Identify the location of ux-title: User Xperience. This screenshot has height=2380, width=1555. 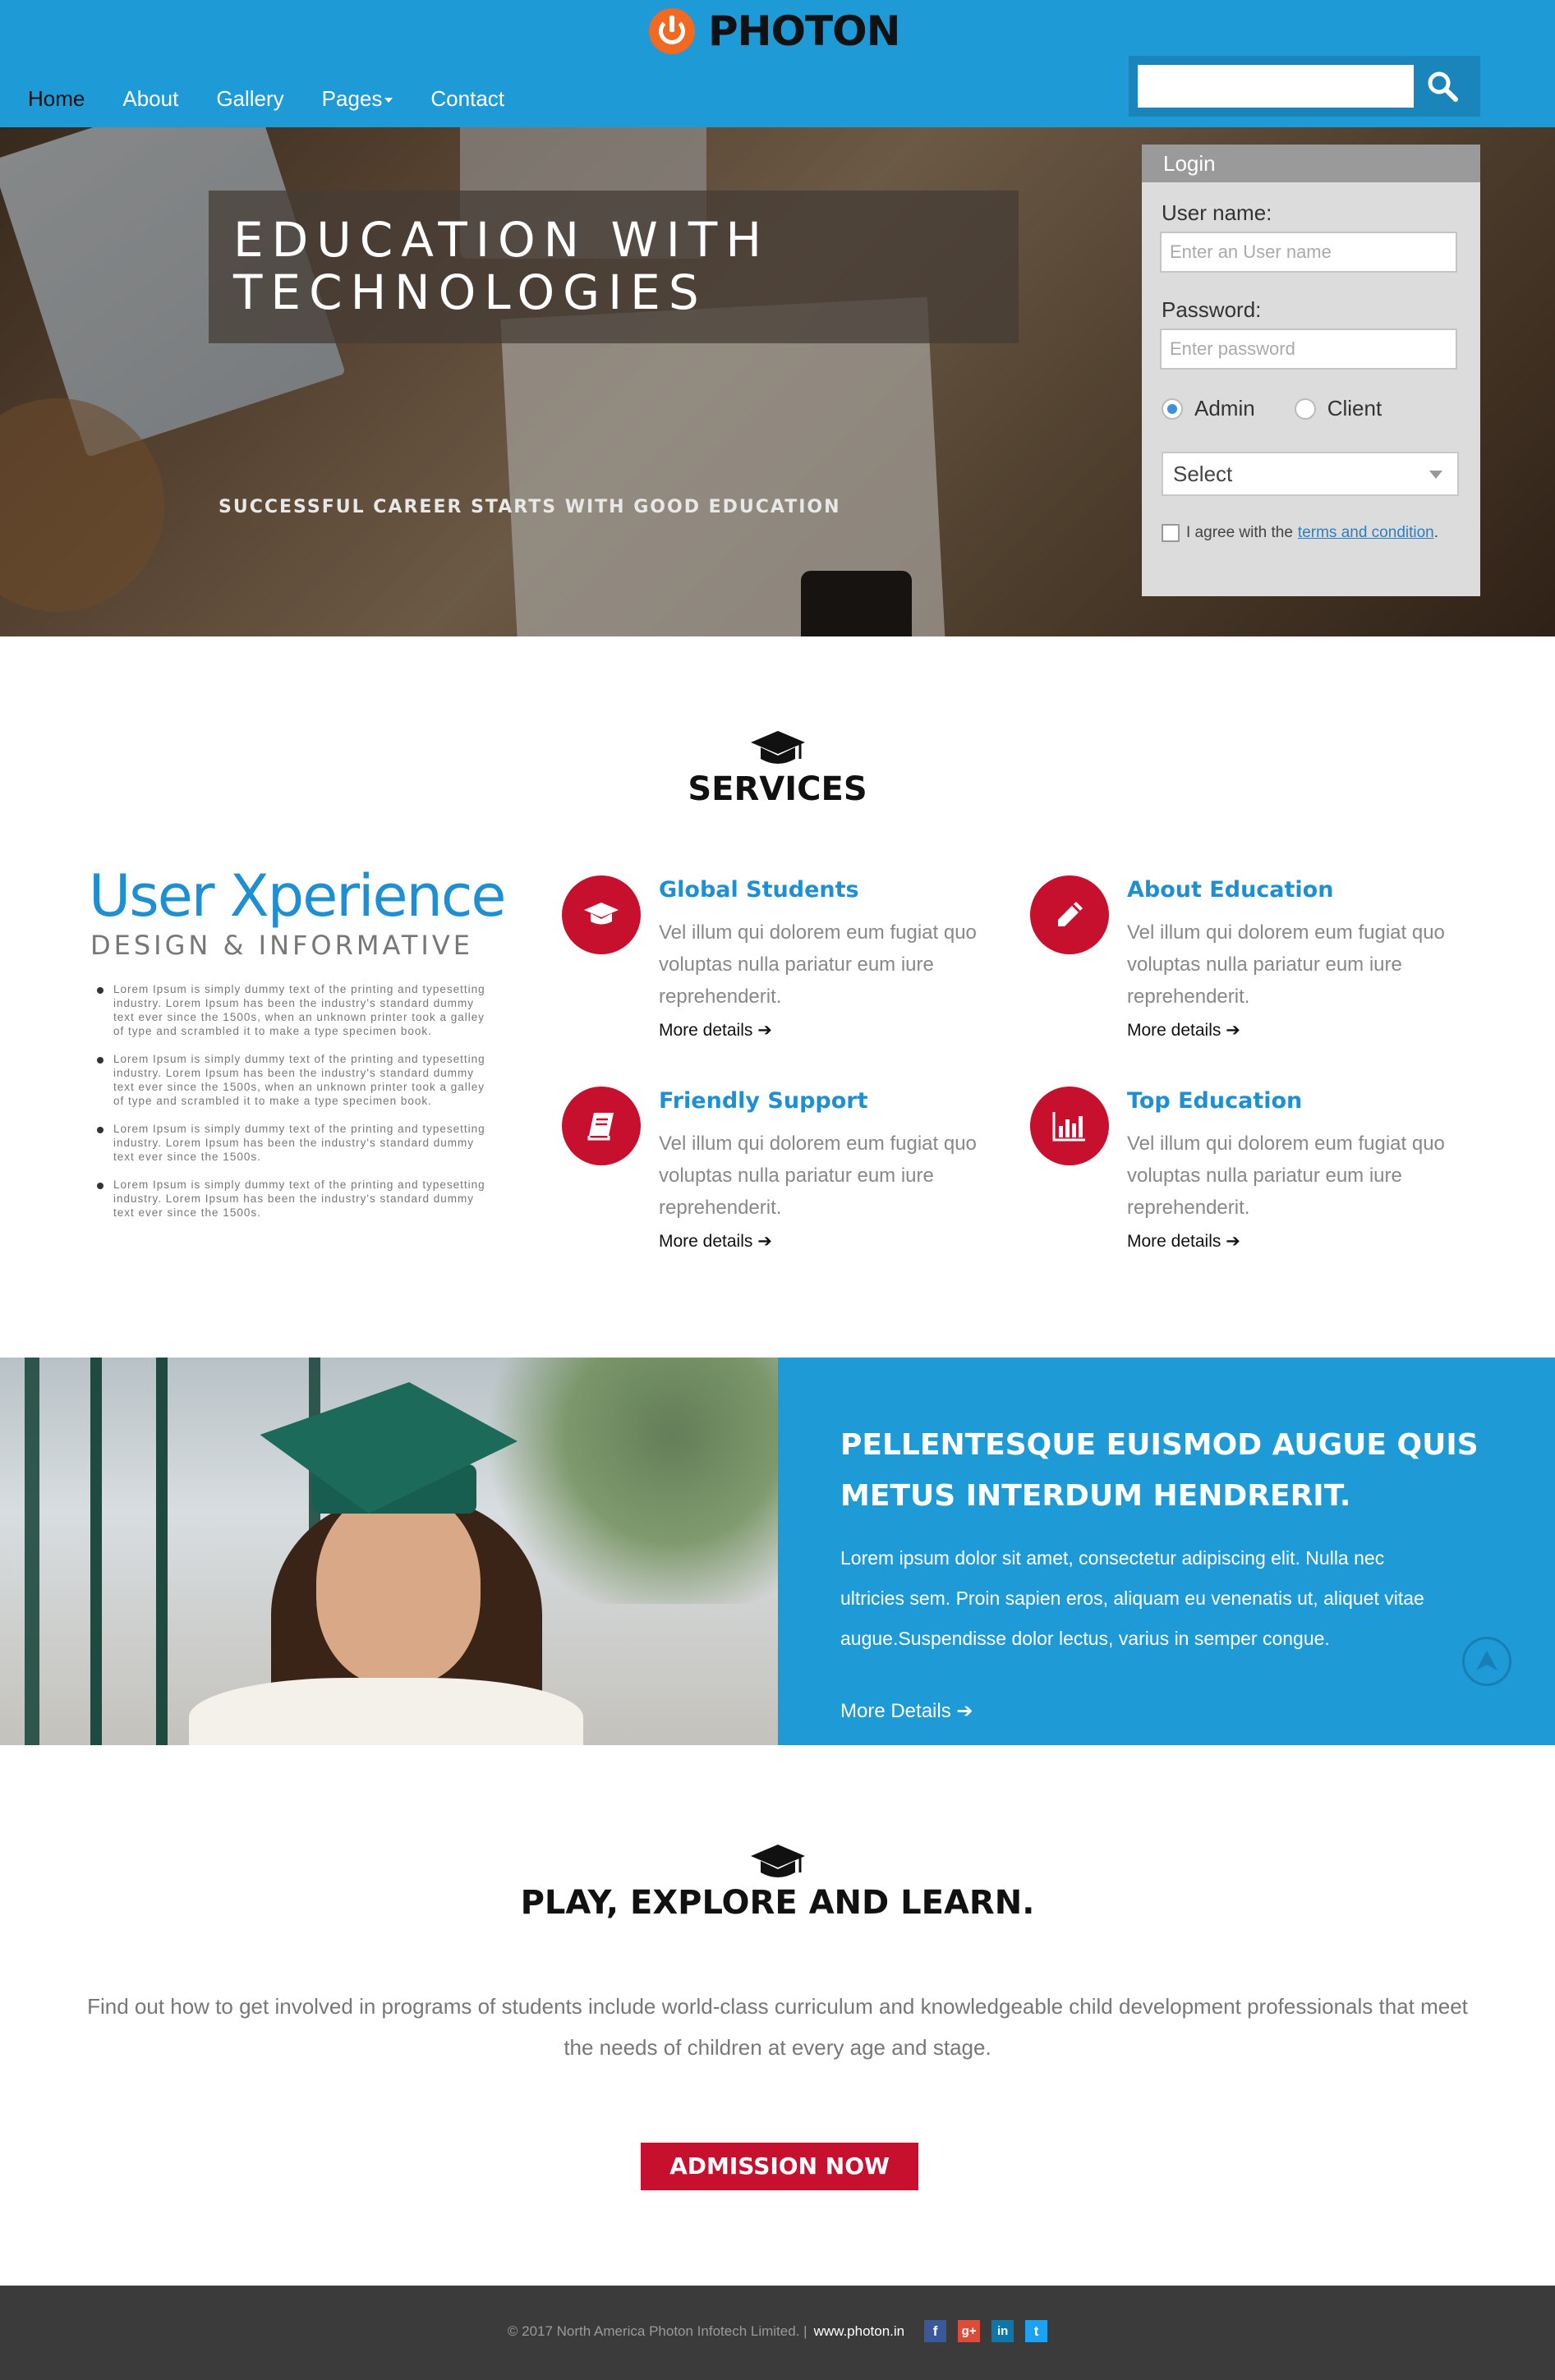
(297, 896).